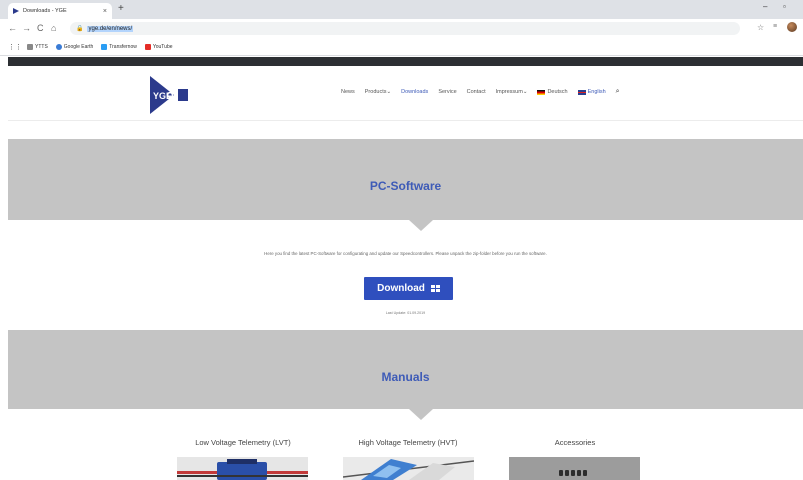  Describe the element at coordinates (12, 28) in the screenshot. I see `back-button: ←` at that location.